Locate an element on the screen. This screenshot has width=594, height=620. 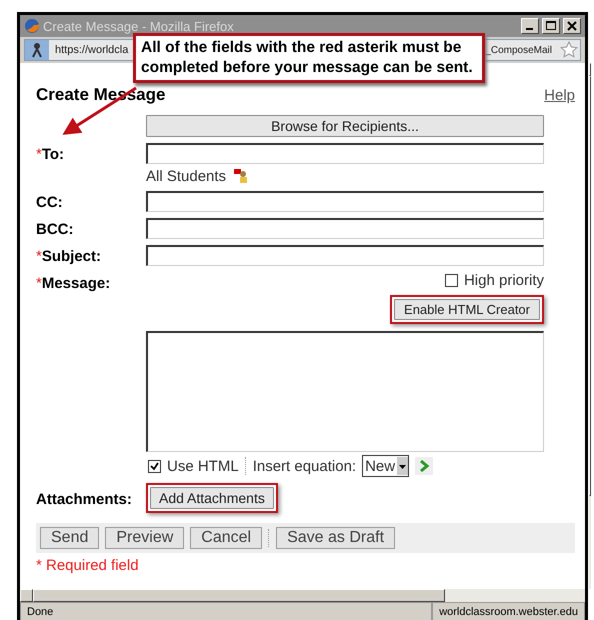
field-label: BCC: is located at coordinates (55, 229).